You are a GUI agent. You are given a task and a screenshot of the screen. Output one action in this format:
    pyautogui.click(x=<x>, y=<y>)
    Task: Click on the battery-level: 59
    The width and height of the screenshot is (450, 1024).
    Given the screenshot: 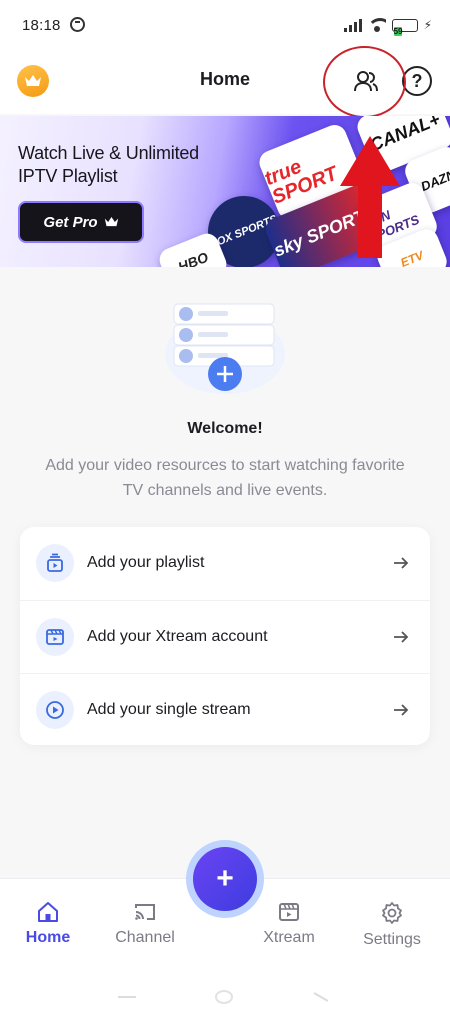 What is the action you would take?
    pyautogui.click(x=398, y=31)
    